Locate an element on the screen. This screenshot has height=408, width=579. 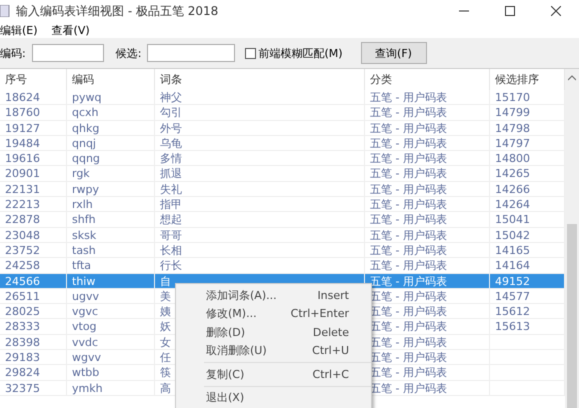
column-header: 编码 is located at coordinates (111, 79).